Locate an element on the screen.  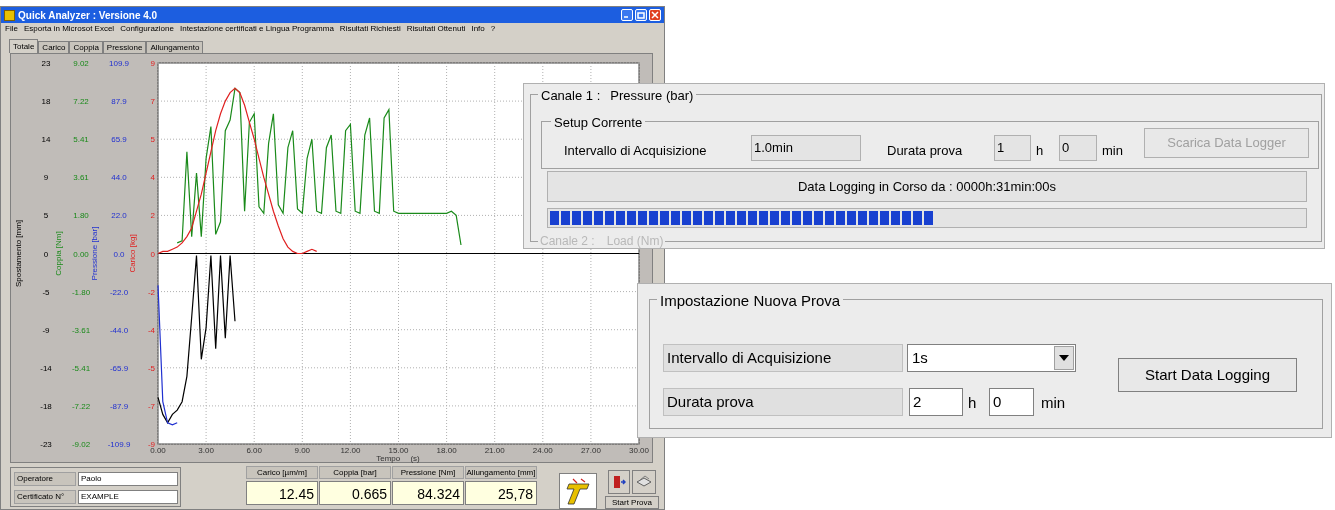
field-label: Certificato N° is located at coordinates (45, 497).